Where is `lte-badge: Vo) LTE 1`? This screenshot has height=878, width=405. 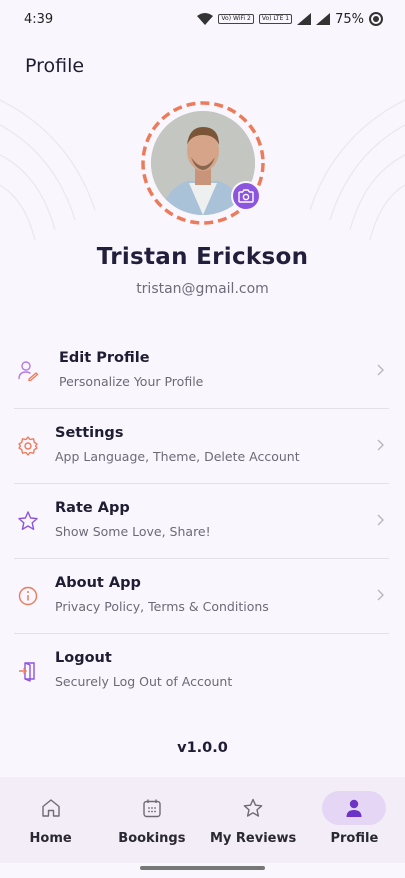 lte-badge: Vo) LTE 1 is located at coordinates (275, 19).